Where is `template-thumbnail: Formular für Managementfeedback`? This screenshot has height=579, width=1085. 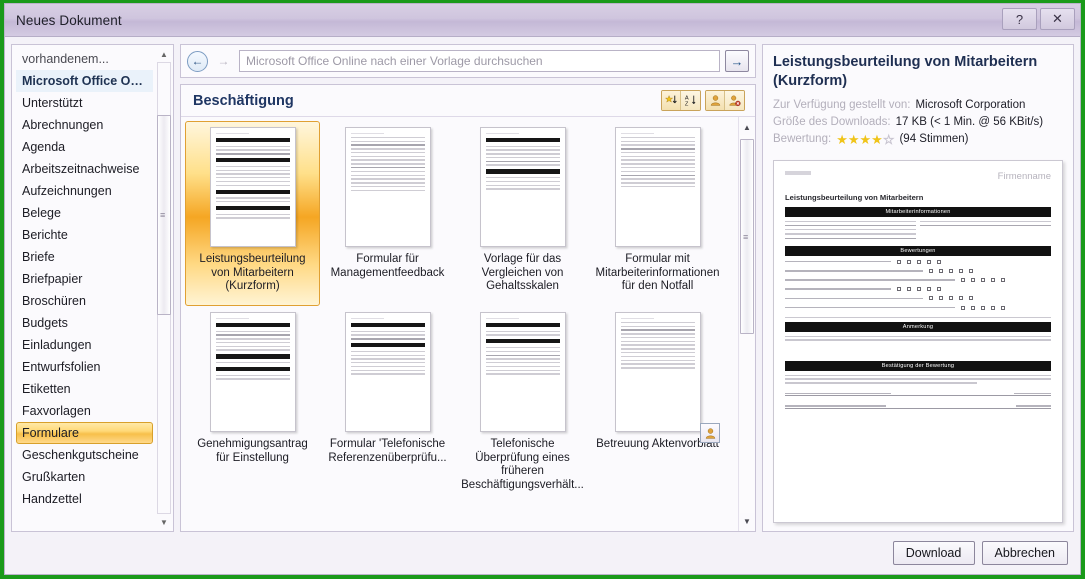
template-thumbnail: Formular für Managementfeedback is located at coordinates (387, 213).